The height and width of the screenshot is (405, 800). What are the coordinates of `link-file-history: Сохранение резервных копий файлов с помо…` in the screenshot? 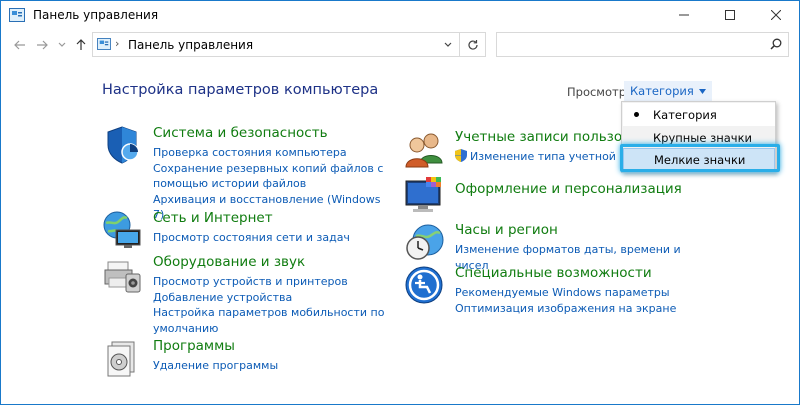 It's located at (273, 176).